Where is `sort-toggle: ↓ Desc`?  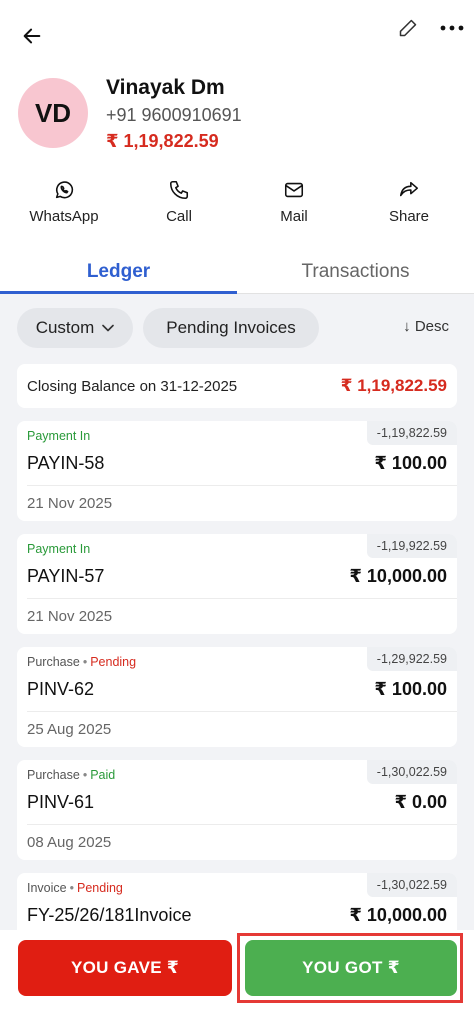 sort-toggle: ↓ Desc is located at coordinates (426, 326).